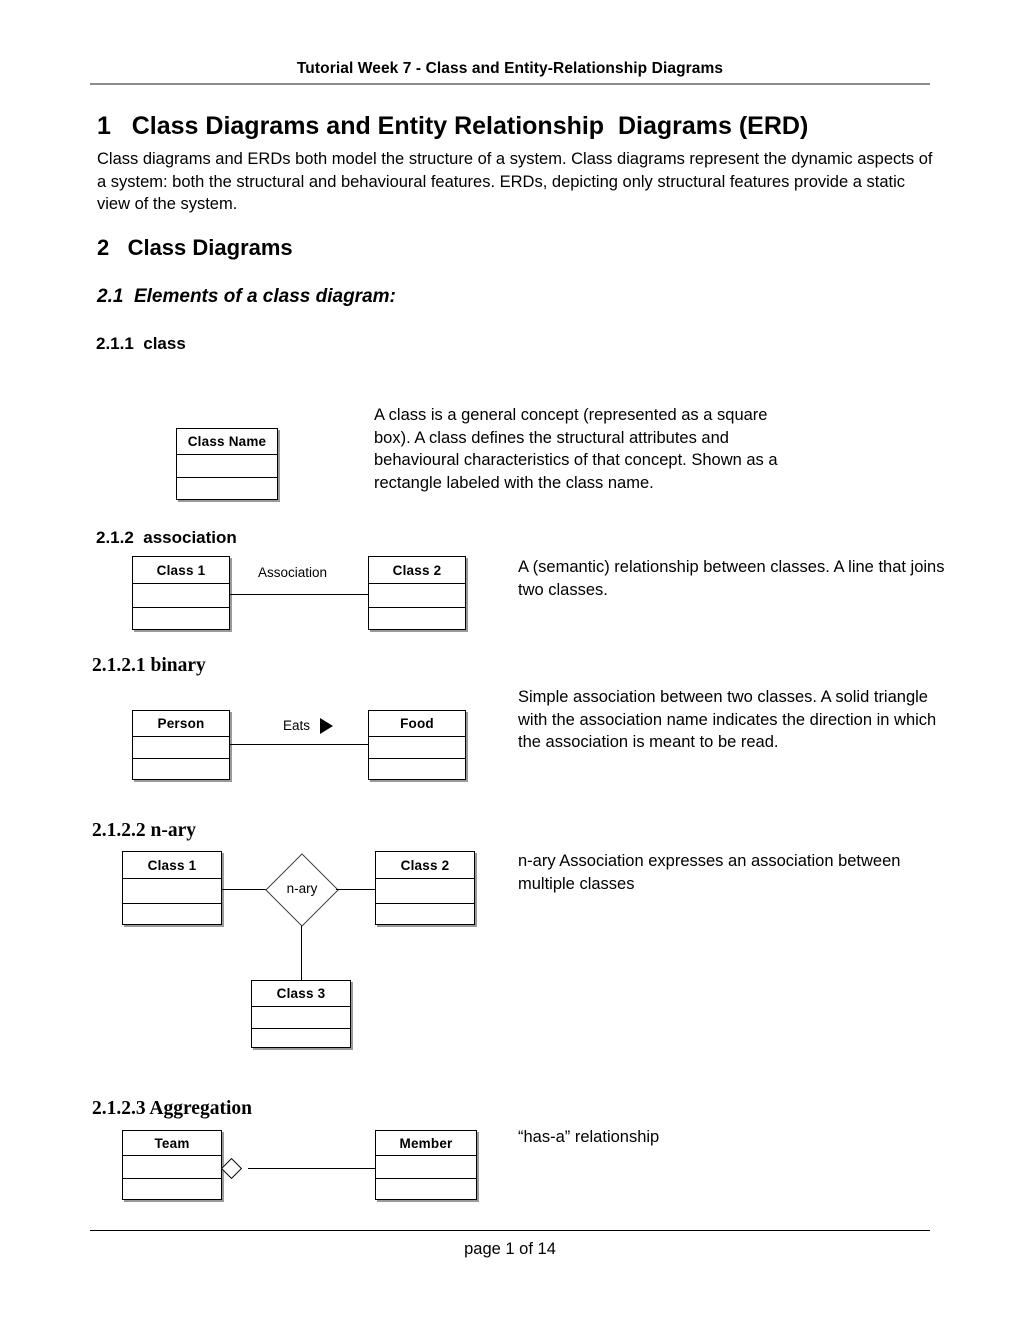 This screenshot has width=1020, height=1320. I want to click on heading-section-2: 2 Class Diagrams, so click(195, 247).